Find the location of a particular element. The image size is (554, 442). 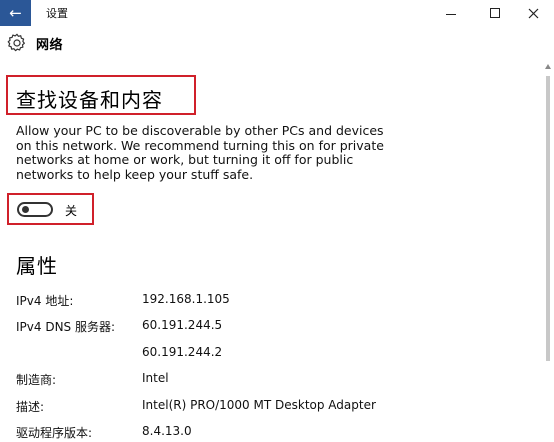

maximize-button is located at coordinates (495, 13).